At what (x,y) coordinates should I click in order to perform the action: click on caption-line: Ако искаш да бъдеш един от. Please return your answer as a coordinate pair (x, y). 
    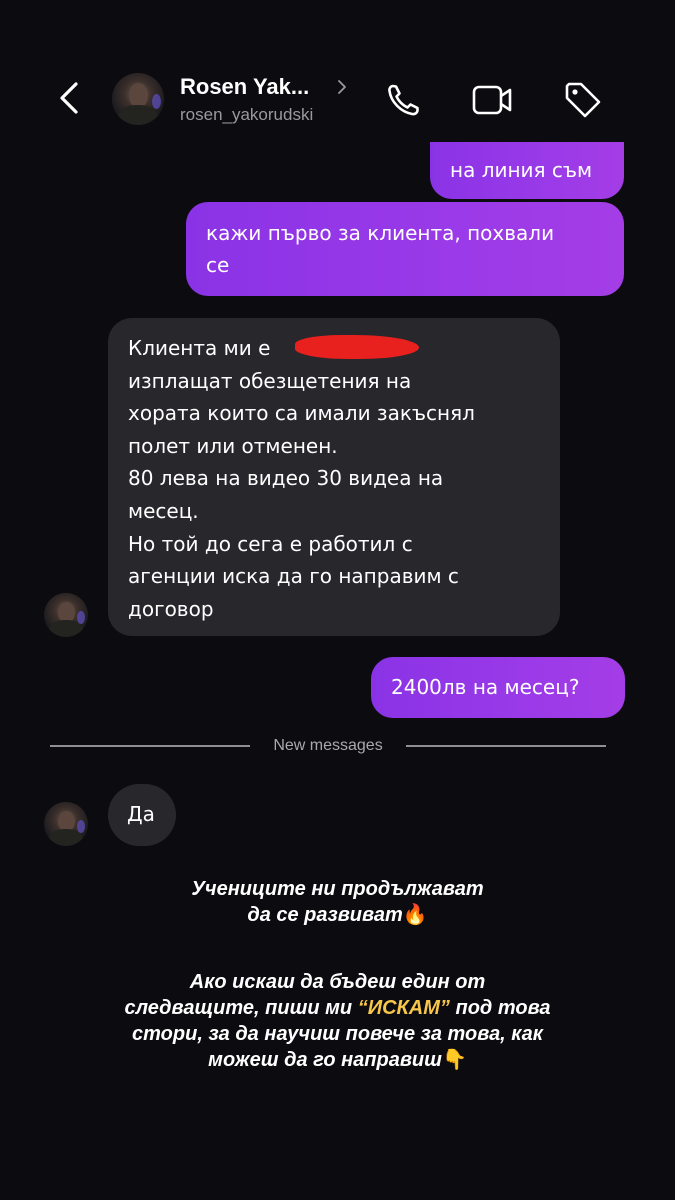
    Looking at the image, I should click on (337, 982).